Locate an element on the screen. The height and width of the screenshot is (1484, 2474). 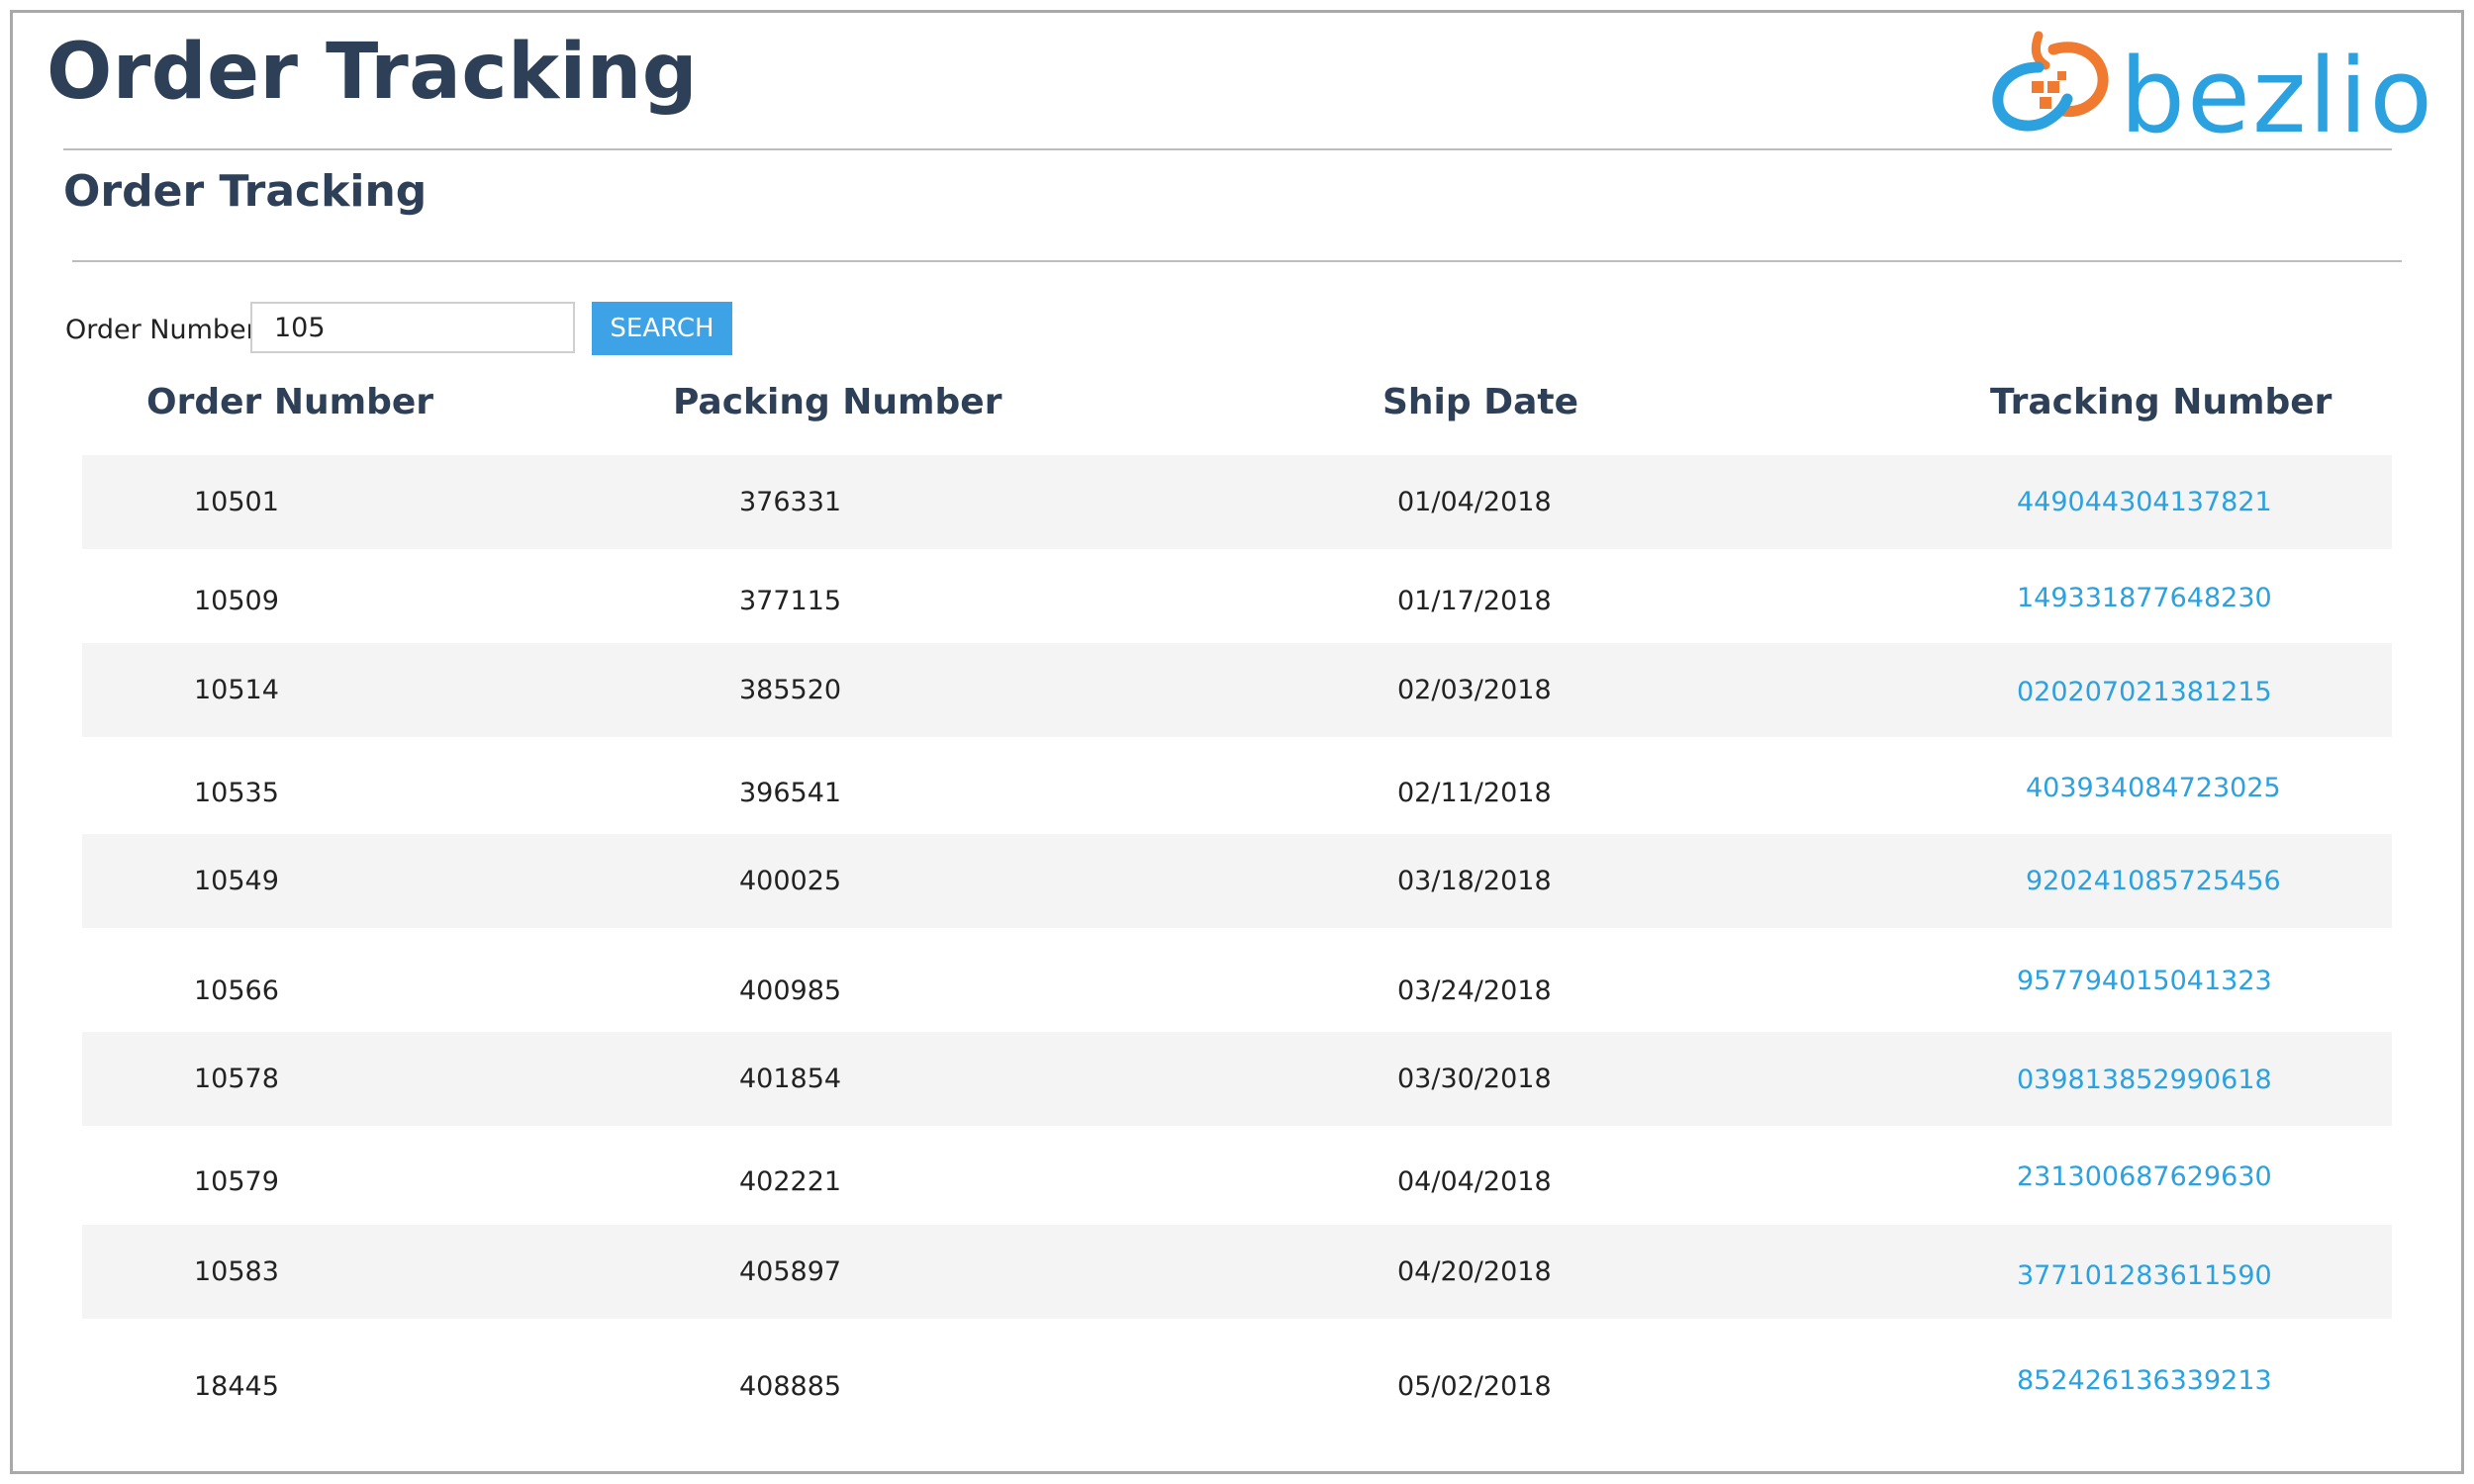
tracking-number-link: 231300687629630 is located at coordinates (2144, 1176).